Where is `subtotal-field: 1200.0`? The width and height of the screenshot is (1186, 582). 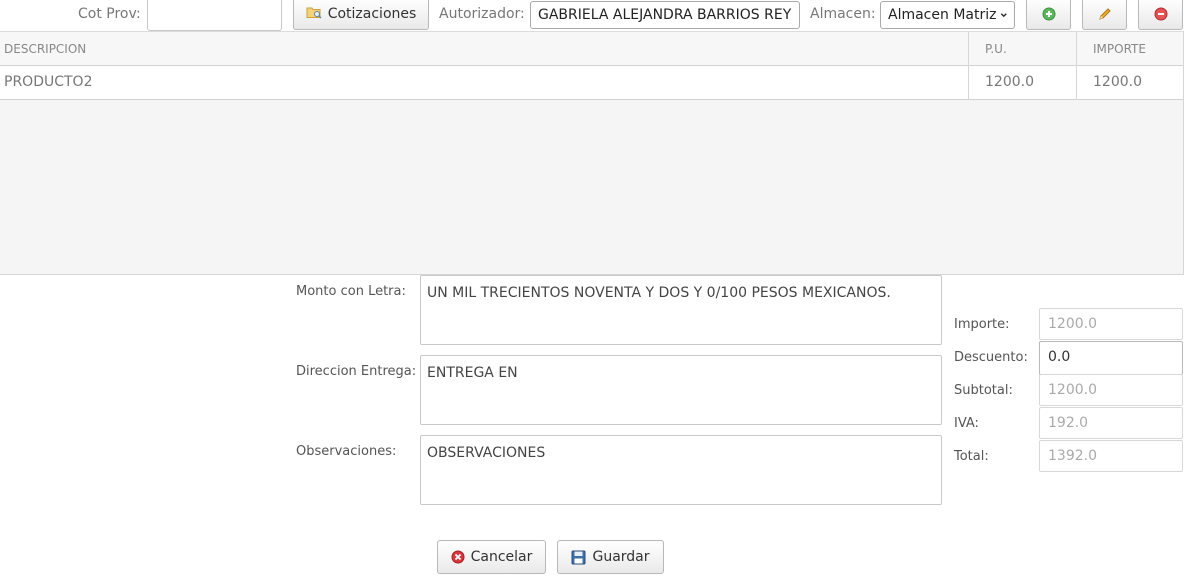
subtotal-field: 1200.0 is located at coordinates (1111, 390).